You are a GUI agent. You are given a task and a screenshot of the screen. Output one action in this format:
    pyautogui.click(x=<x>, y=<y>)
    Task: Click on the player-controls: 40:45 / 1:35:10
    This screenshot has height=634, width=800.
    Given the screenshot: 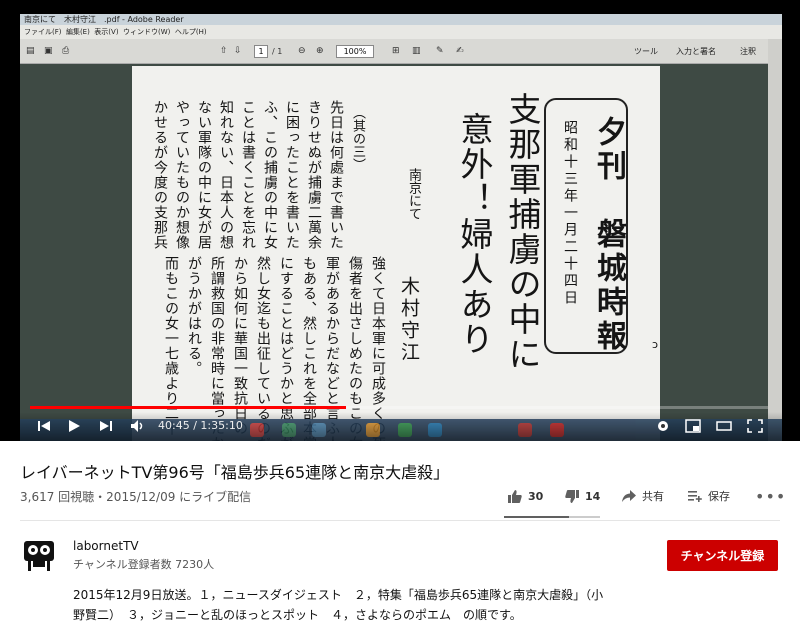 What is the action you would take?
    pyautogui.click(x=400, y=426)
    